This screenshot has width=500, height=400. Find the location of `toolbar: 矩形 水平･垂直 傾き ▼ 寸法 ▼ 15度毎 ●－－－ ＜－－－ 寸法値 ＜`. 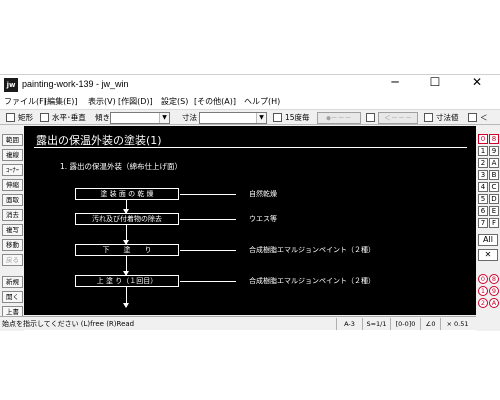

toolbar: 矩形 水平･垂直 傾き ▼ 寸法 ▼ 15度毎 ●－－－ ＜－－－ 寸法値 ＜ is located at coordinates (250, 117).